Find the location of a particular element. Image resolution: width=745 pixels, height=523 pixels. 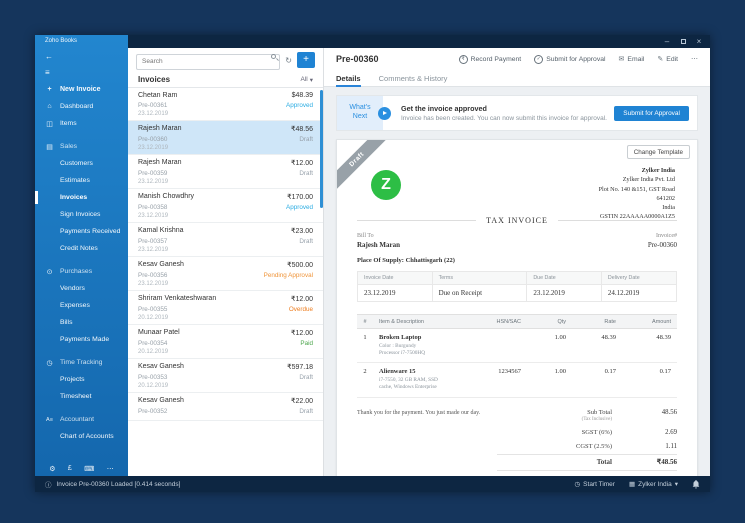

change-template-button: Change Template is located at coordinates (658, 152).